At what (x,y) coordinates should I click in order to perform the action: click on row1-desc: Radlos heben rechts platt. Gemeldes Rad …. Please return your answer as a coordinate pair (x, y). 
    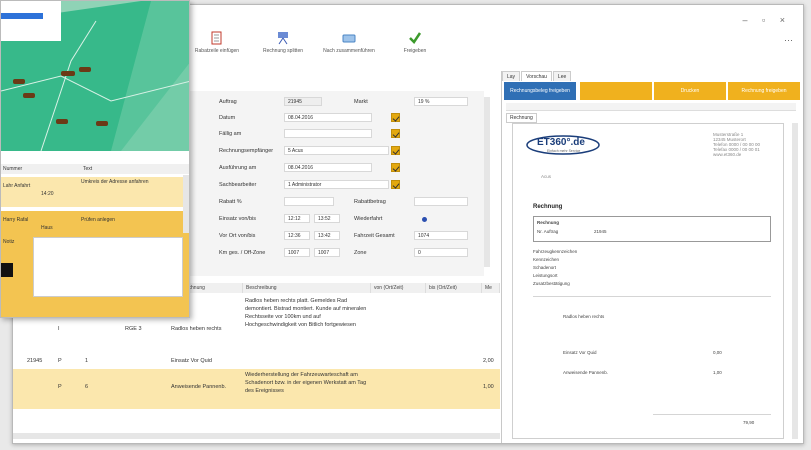
    Looking at the image, I should click on (306, 313).